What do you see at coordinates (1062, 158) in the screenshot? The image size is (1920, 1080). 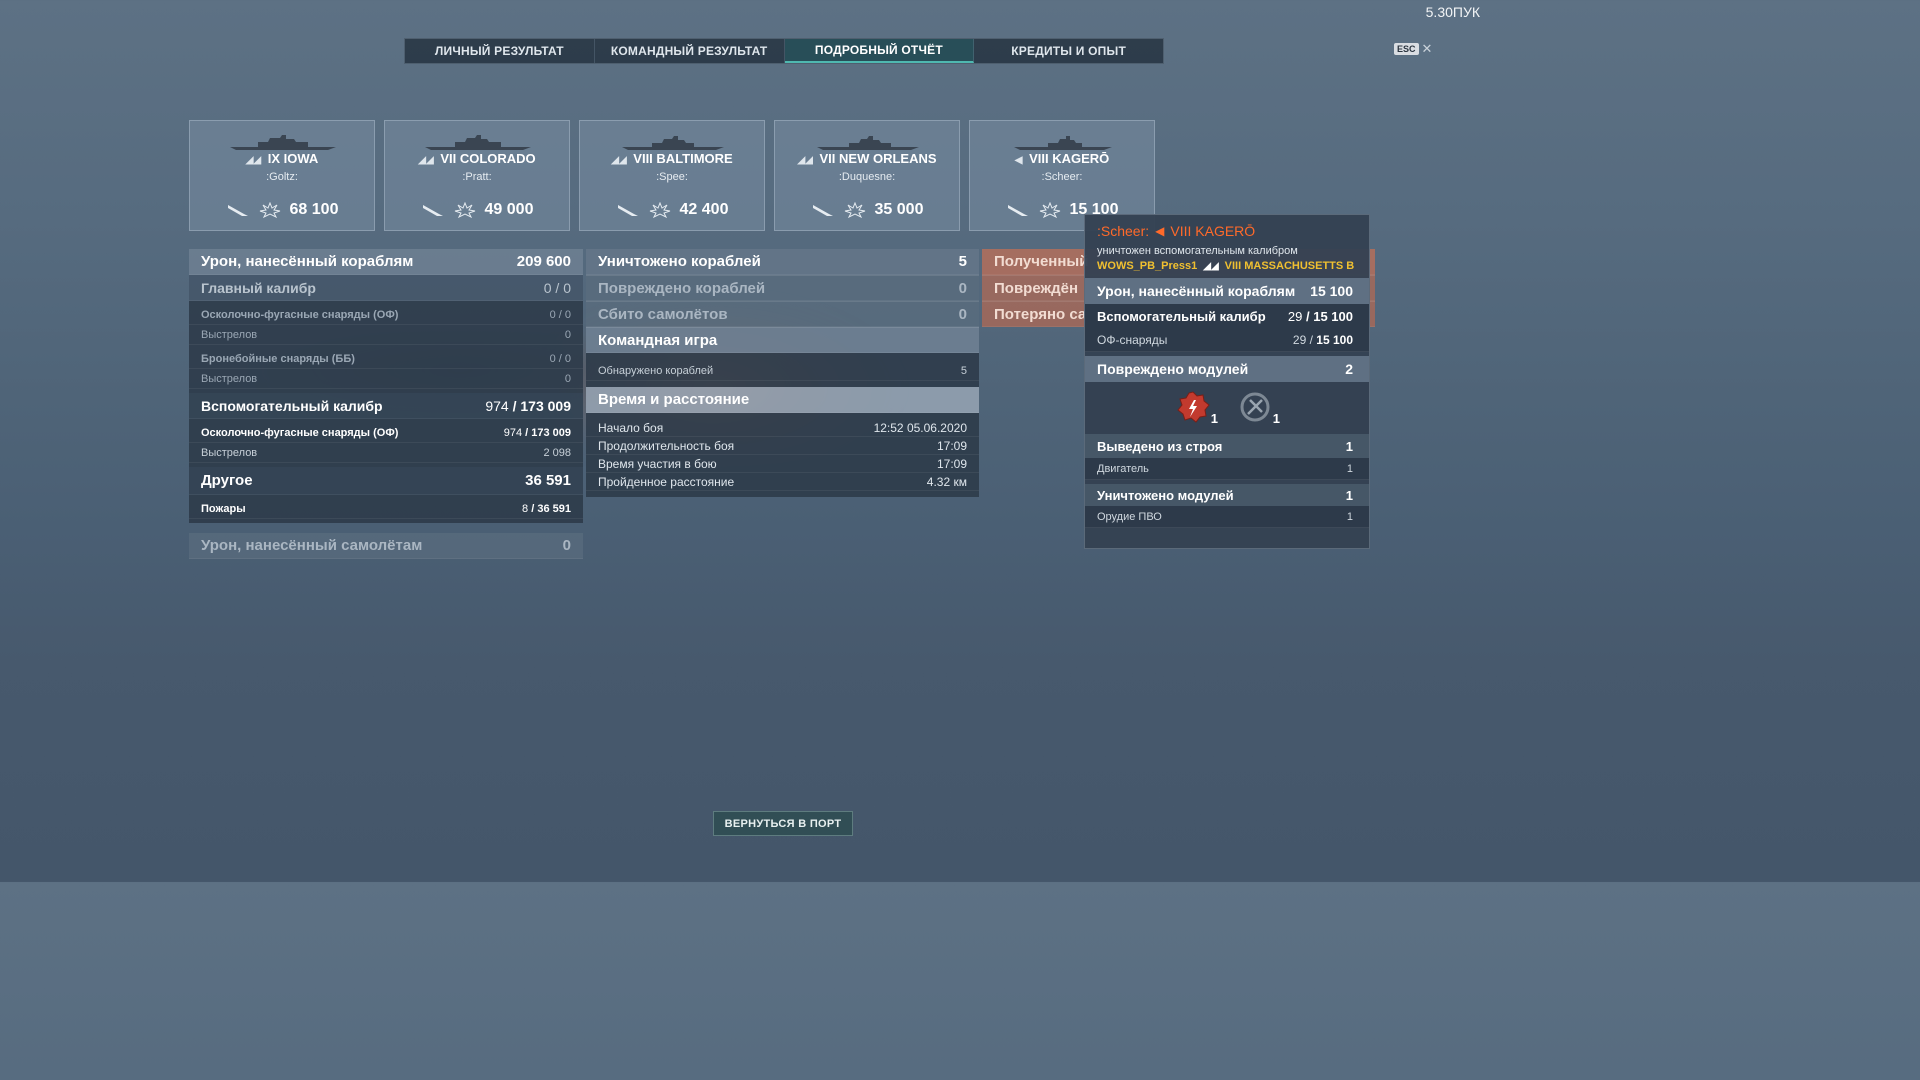 I see `ship-name: ◀ VIII KAGERŌ` at bounding box center [1062, 158].